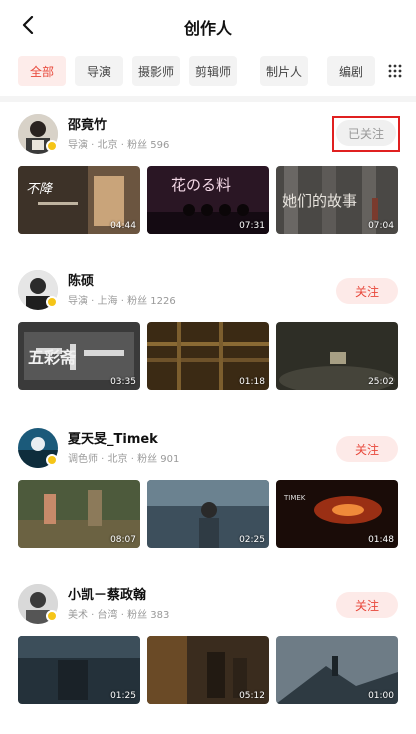 This screenshot has width=416, height=734. I want to click on video-thumbnail: 05:12, so click(208, 670).